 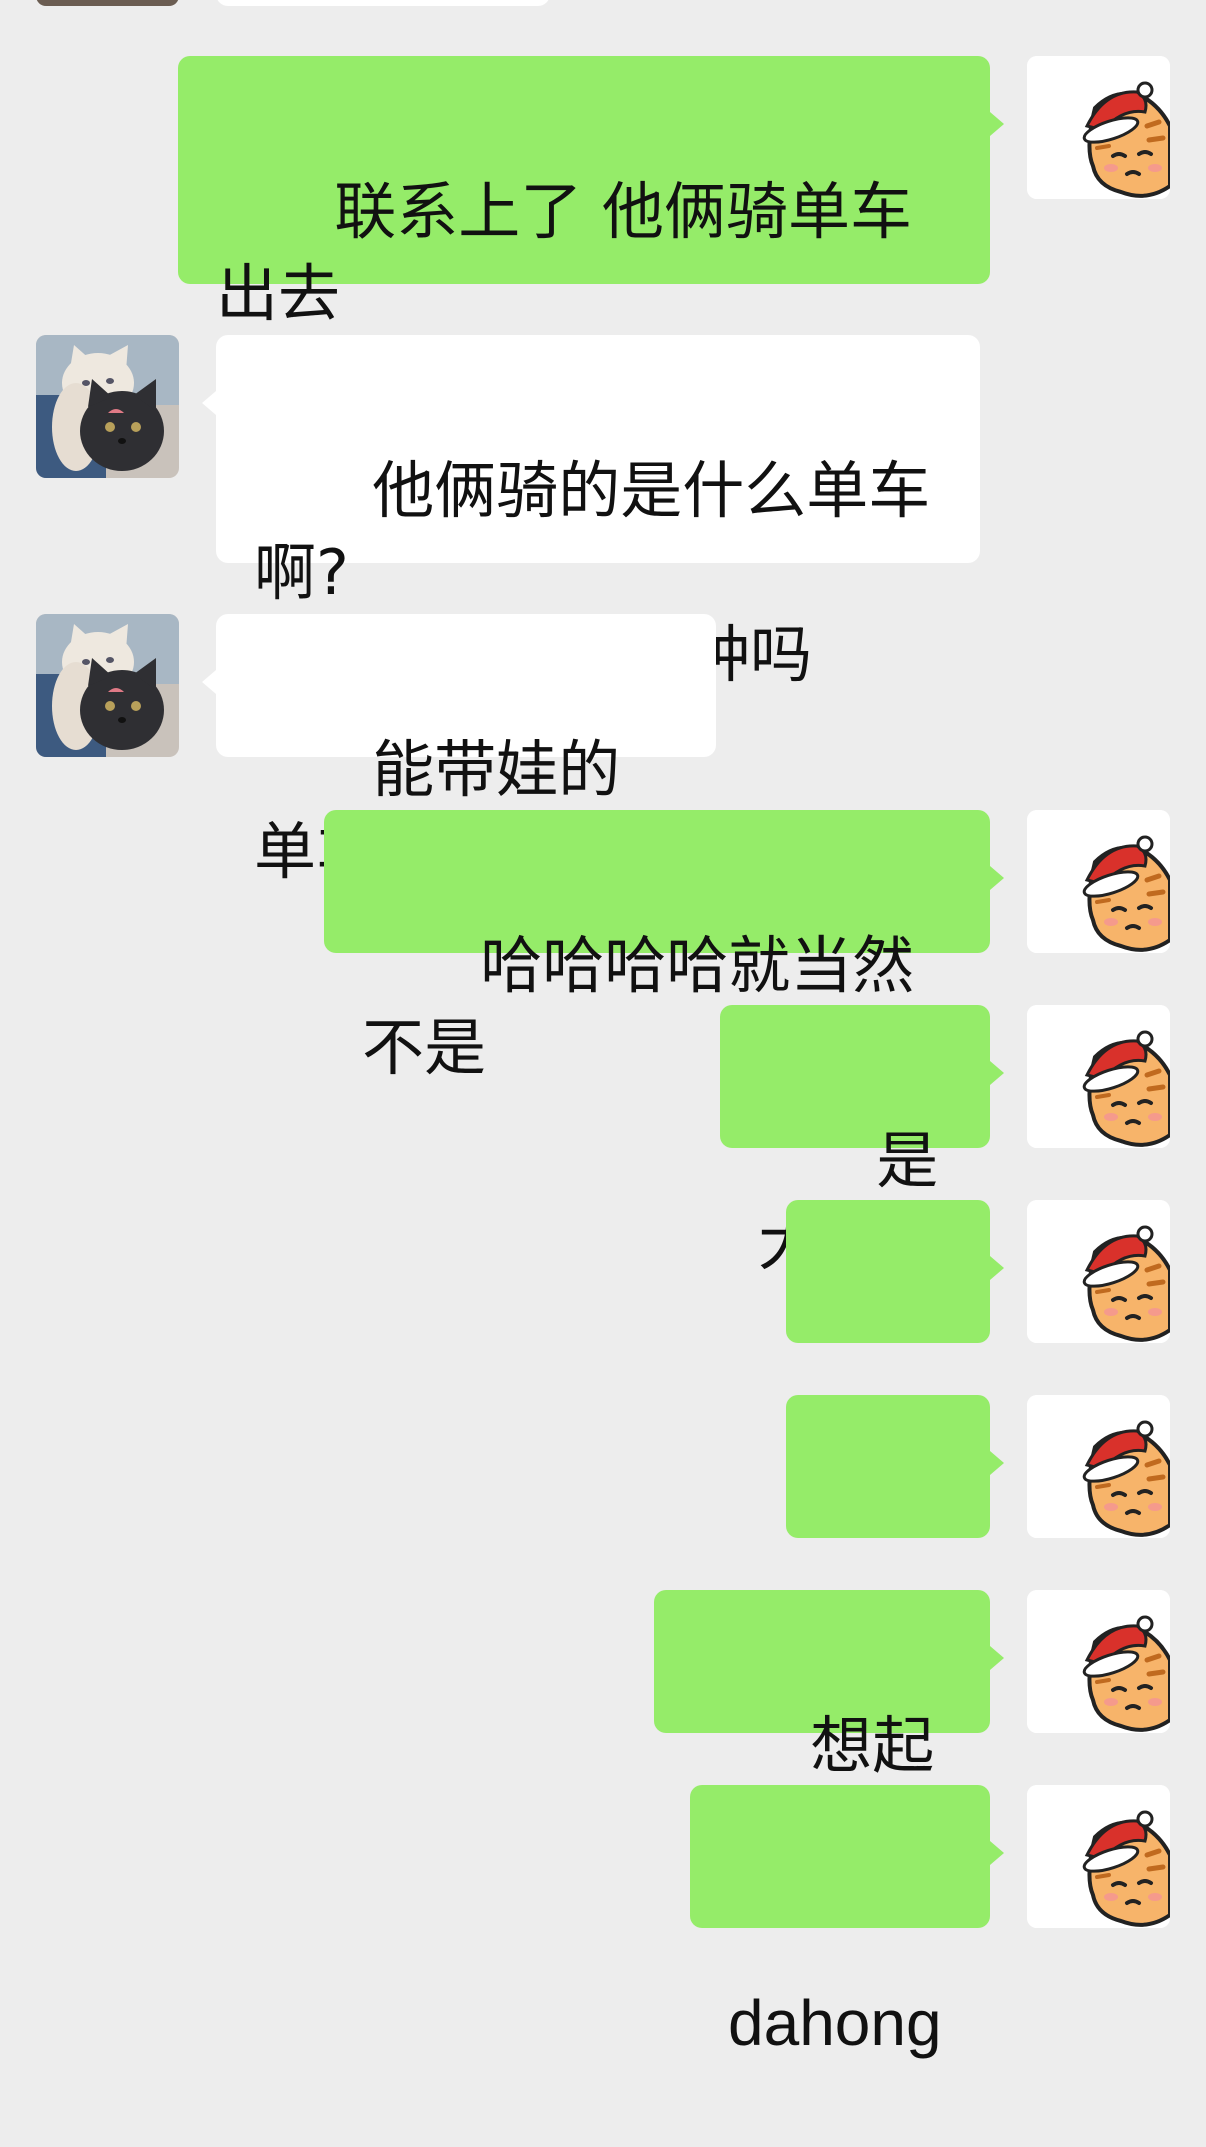 What do you see at coordinates (591, 513) in the screenshot?
I see `contact-message-bubble: 他俩骑的是什么单车啊? 是你微博发的那种吗` at bounding box center [591, 513].